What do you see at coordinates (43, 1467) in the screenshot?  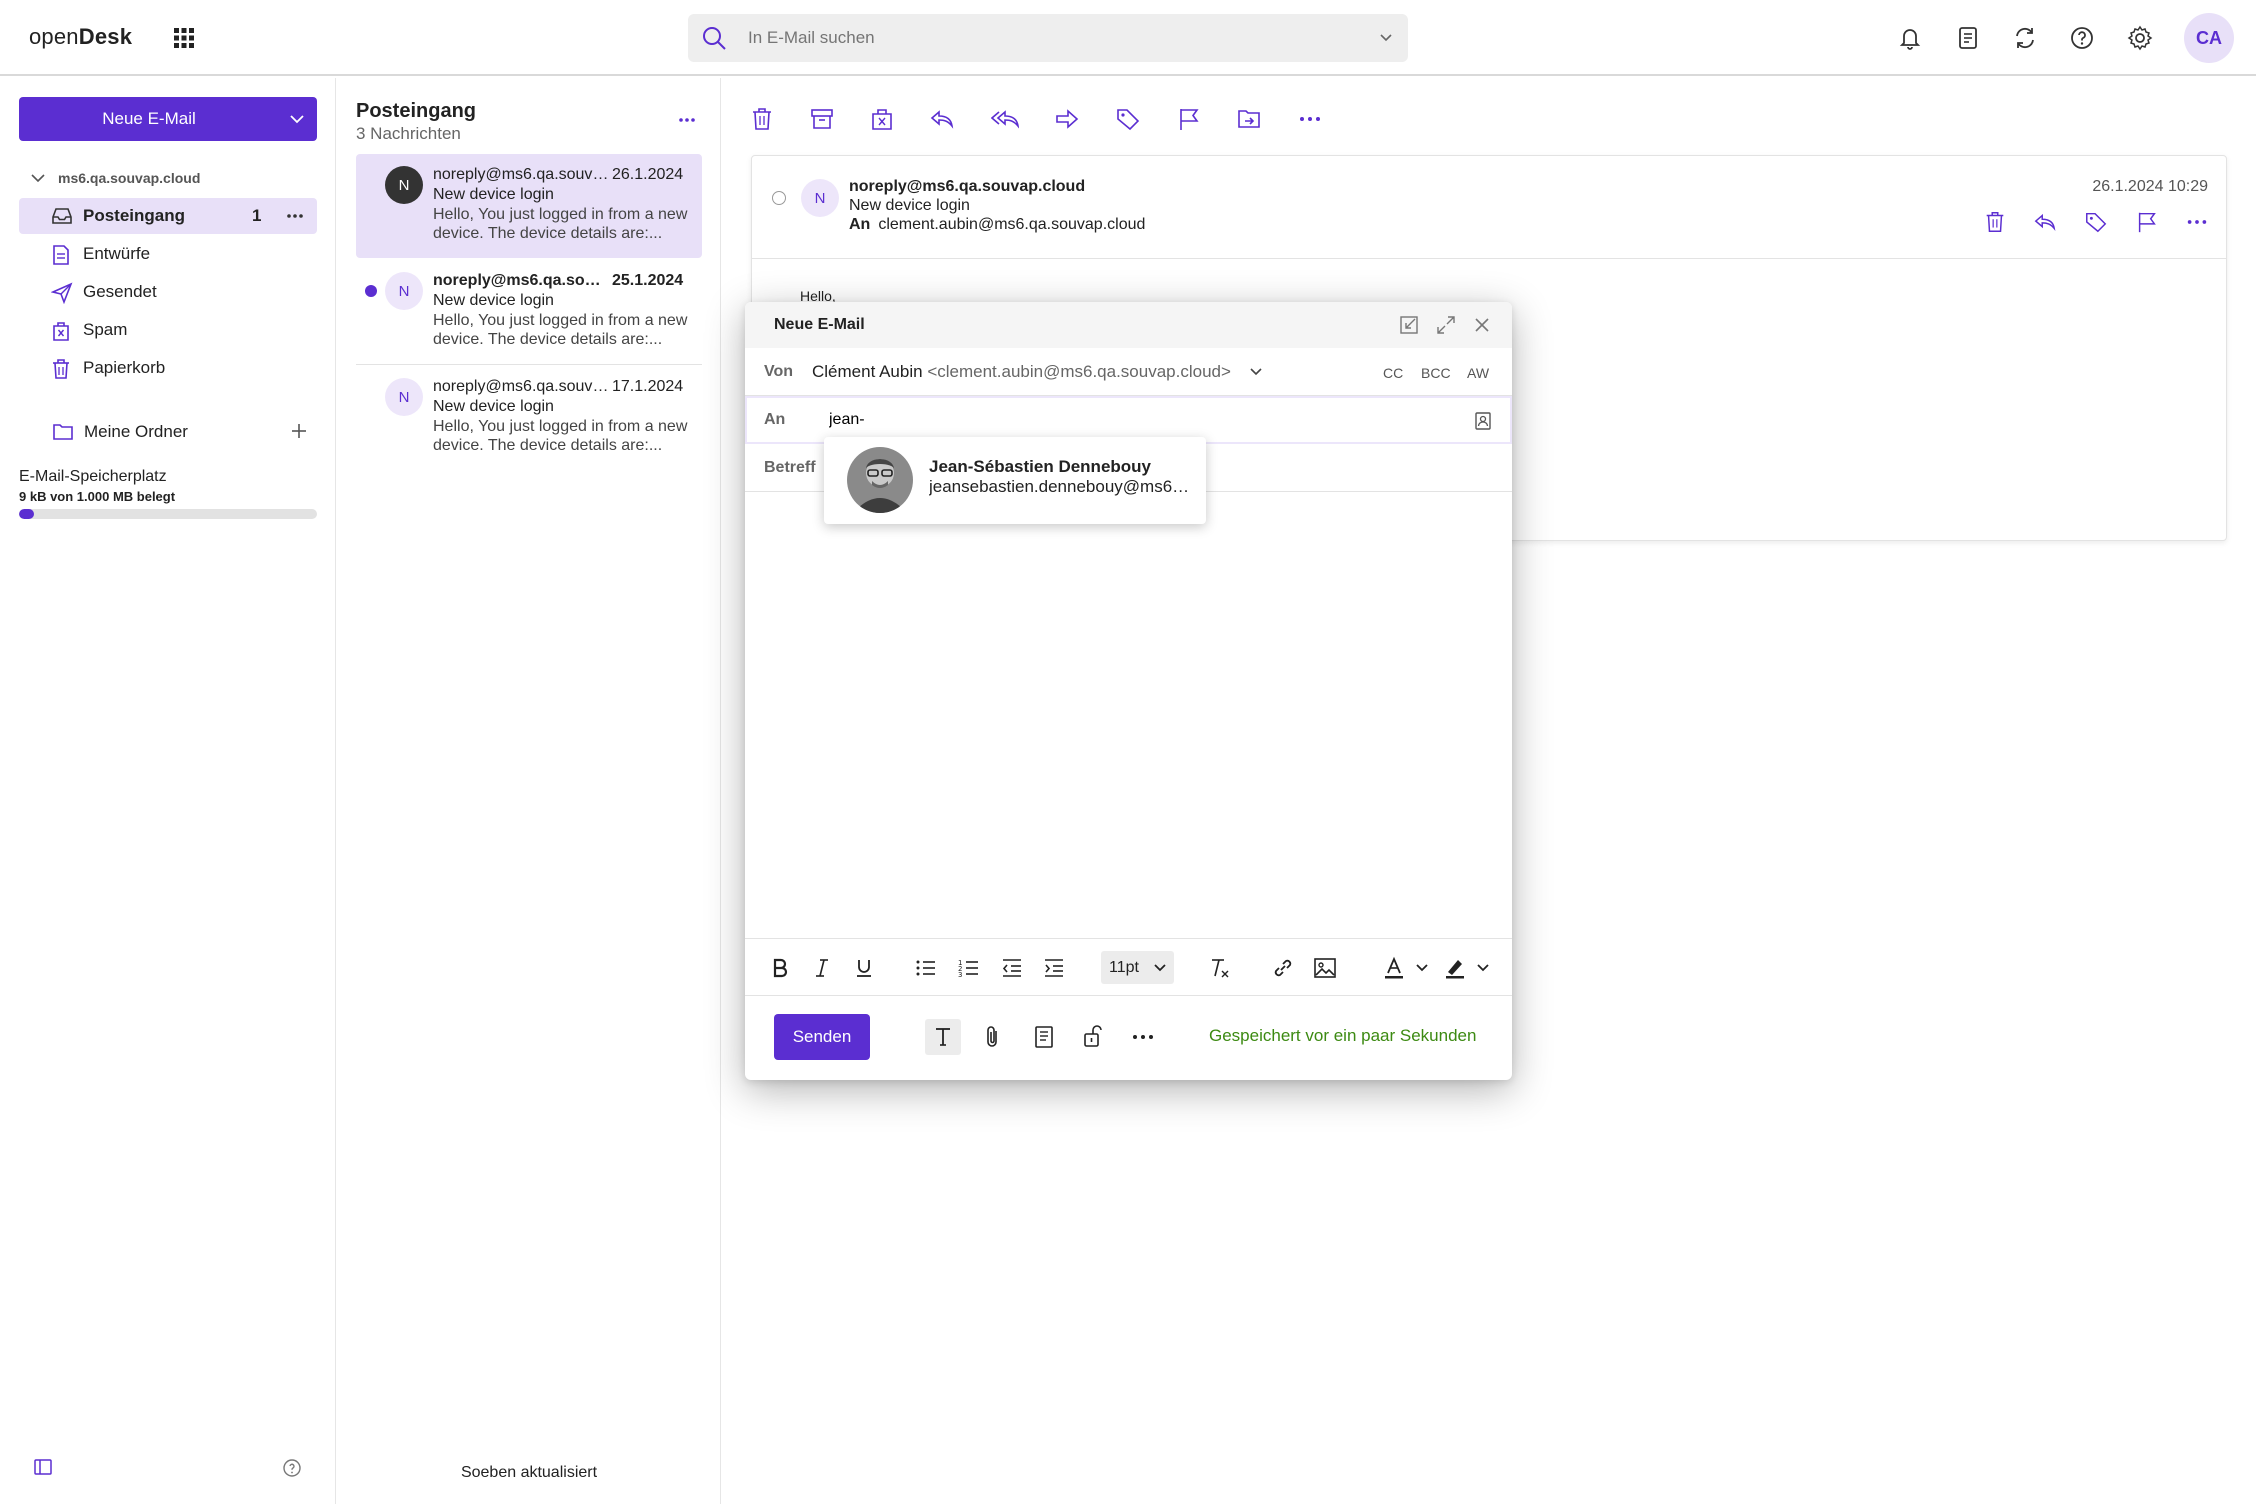 I see `sidebar-toggle-icon` at bounding box center [43, 1467].